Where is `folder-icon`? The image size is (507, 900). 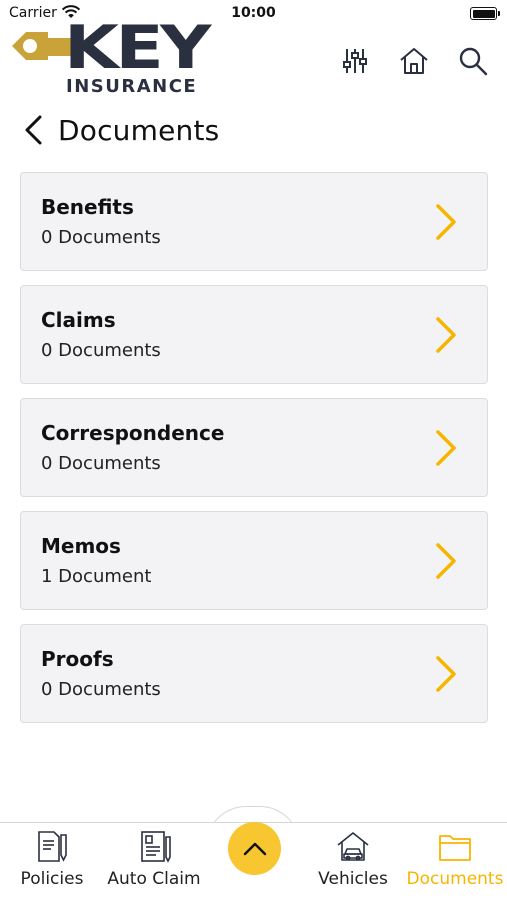 folder-icon is located at coordinates (455, 848).